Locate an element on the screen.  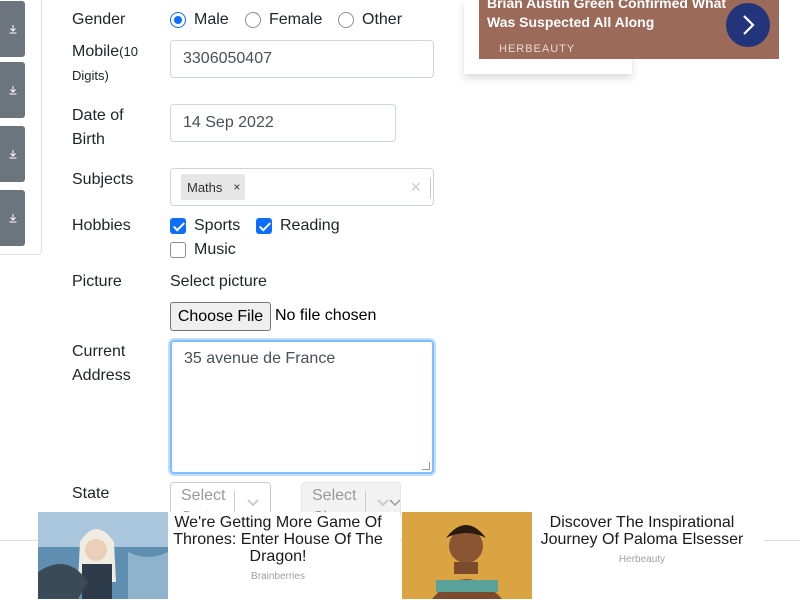
hobby-music-label: Music is located at coordinates (215, 250).